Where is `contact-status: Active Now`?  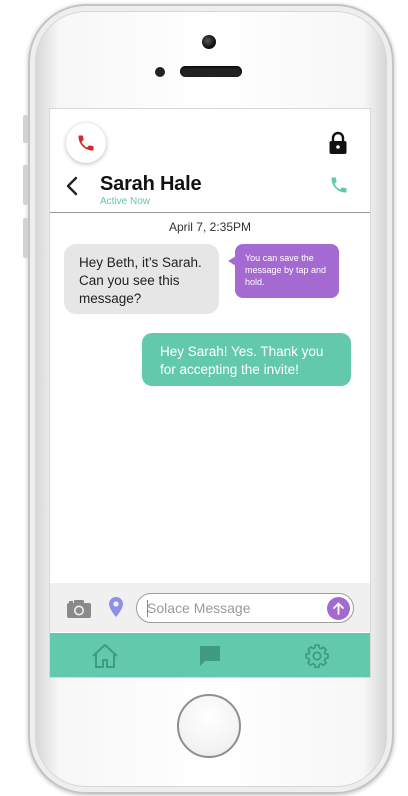 contact-status: Active Now is located at coordinates (125, 201).